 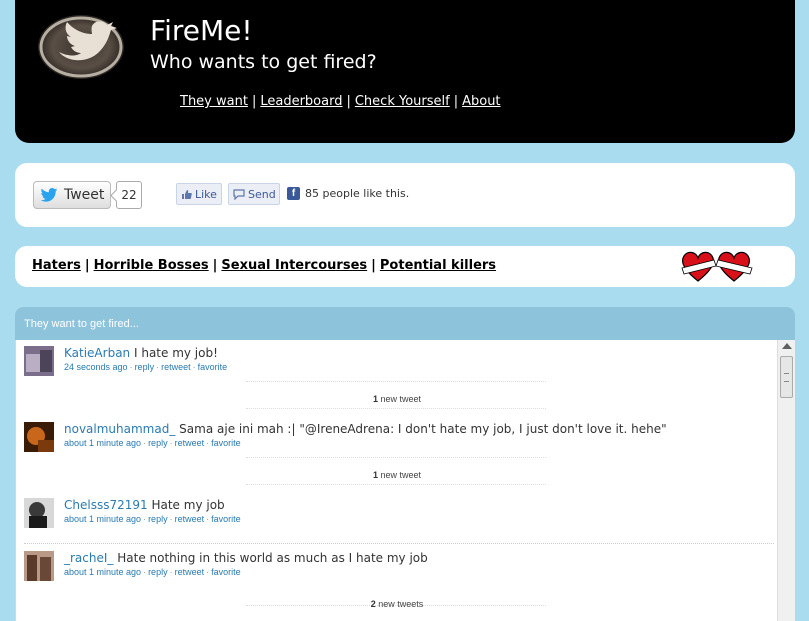 What do you see at coordinates (294, 265) in the screenshot?
I see `category-sexual-intercourses: Sexual Intercourses` at bounding box center [294, 265].